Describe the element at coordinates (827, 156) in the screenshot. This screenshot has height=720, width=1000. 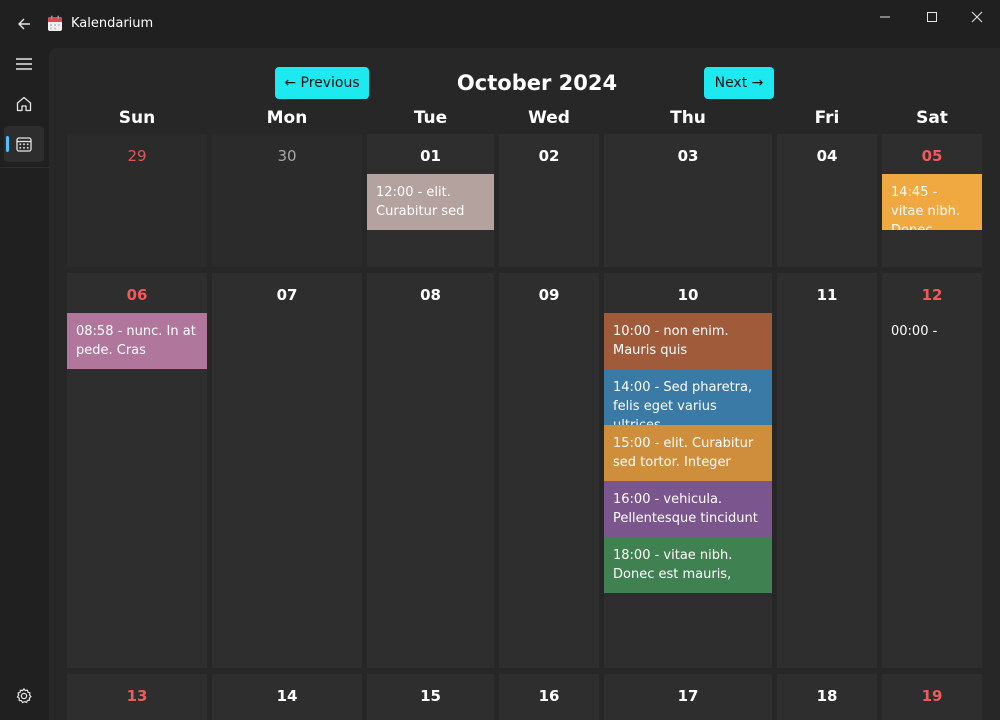
I see `day-number: 04` at that location.